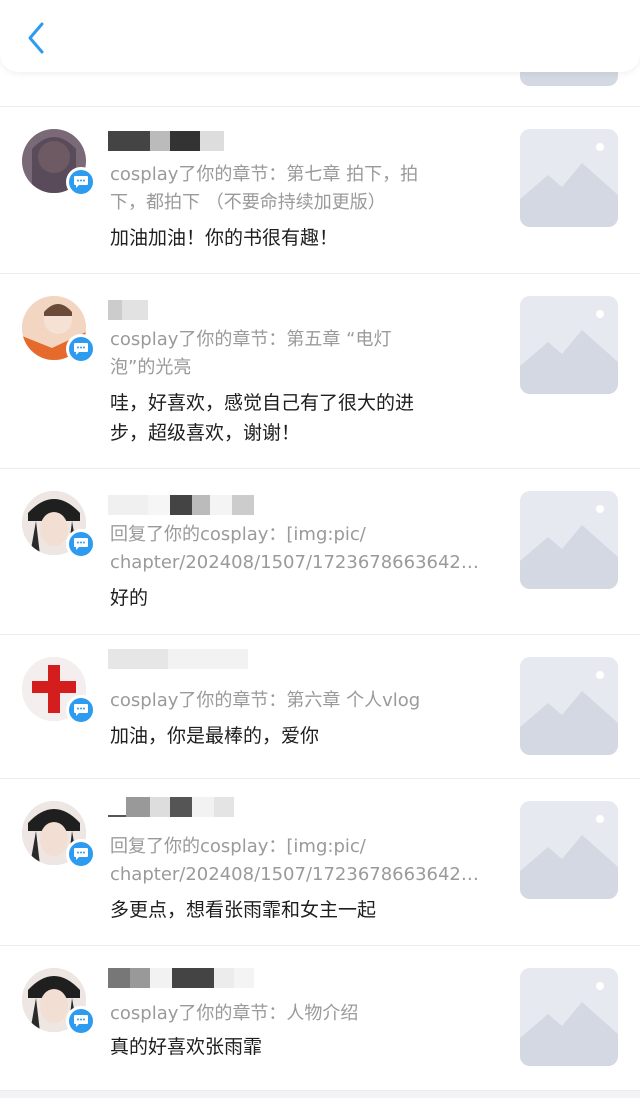 The width and height of the screenshot is (640, 1098). What do you see at coordinates (290, 1047) in the screenshot?
I see `comment-text: 真的好喜欢张雨霏` at bounding box center [290, 1047].